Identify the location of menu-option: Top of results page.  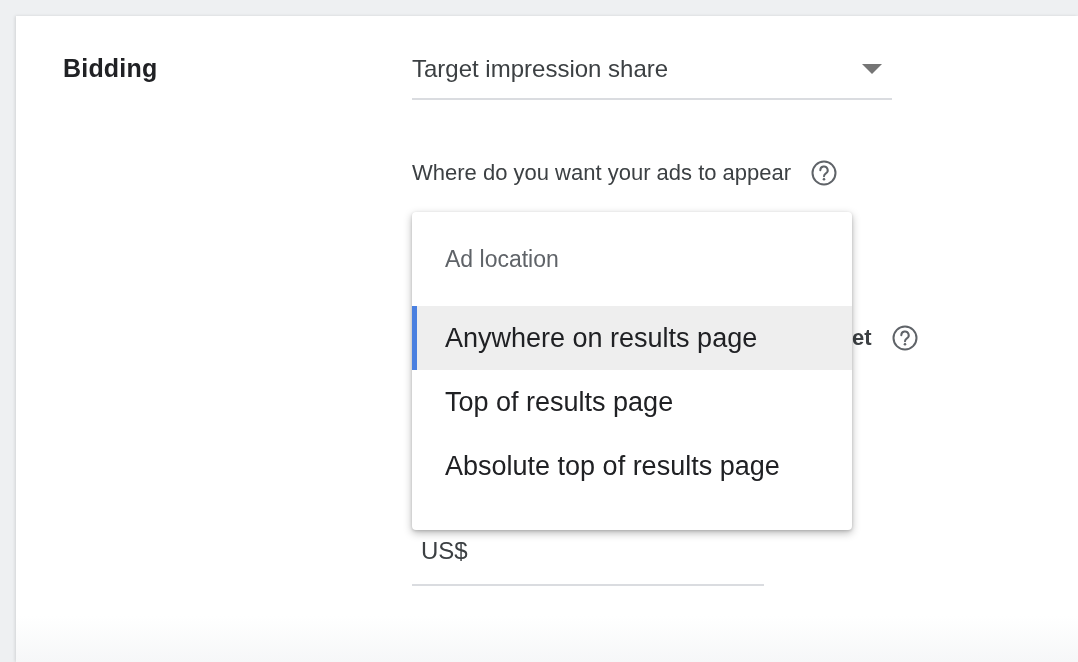
(632, 402).